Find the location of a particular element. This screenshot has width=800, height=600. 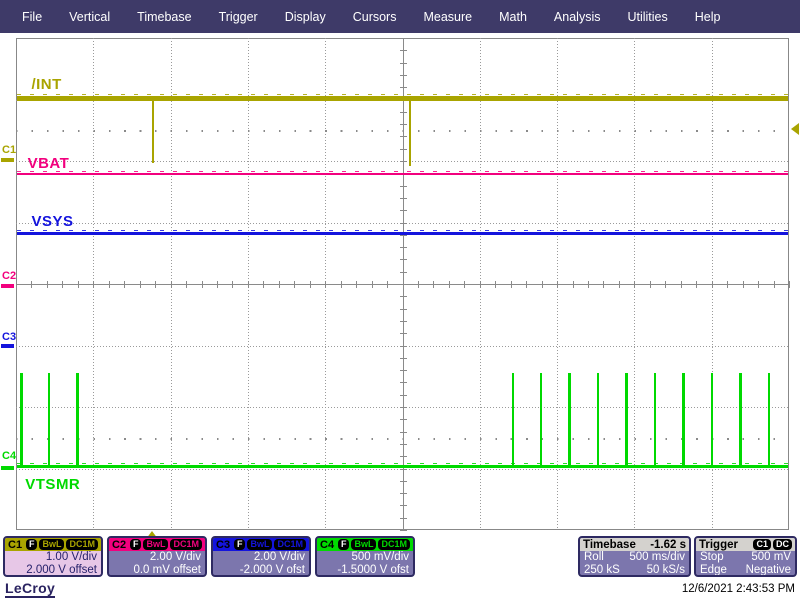

channel-vdiv-value: 500 mV/div is located at coordinates (380, 557).